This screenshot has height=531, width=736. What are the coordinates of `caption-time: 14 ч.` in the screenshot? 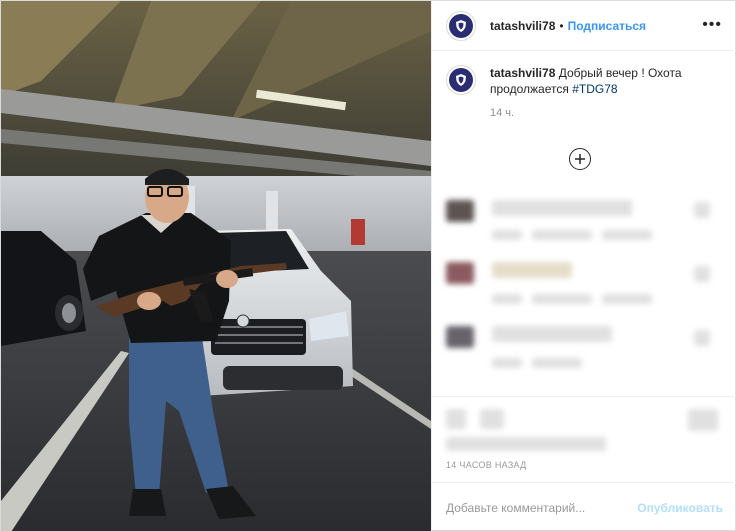 It's located at (502, 113).